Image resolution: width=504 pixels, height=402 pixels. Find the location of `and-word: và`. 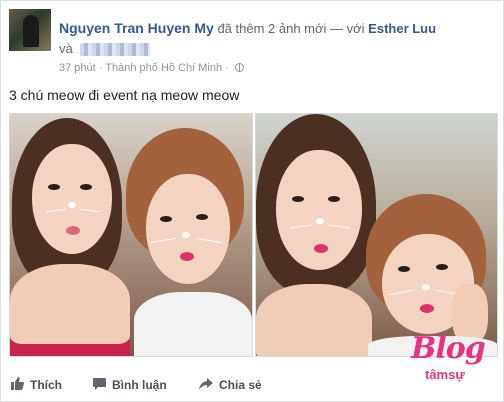

and-word: và is located at coordinates (66, 48).